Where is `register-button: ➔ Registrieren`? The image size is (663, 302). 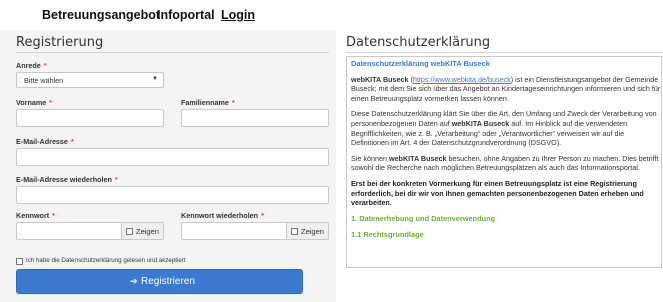 register-button: ➔ Registrieren is located at coordinates (159, 281).